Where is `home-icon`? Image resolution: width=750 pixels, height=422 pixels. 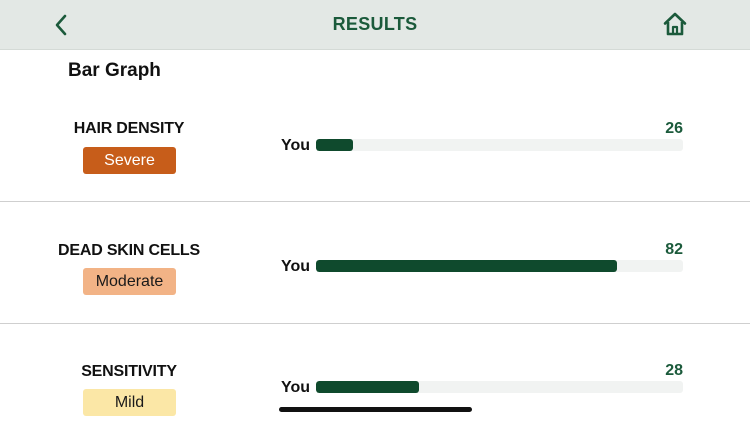 home-icon is located at coordinates (675, 24).